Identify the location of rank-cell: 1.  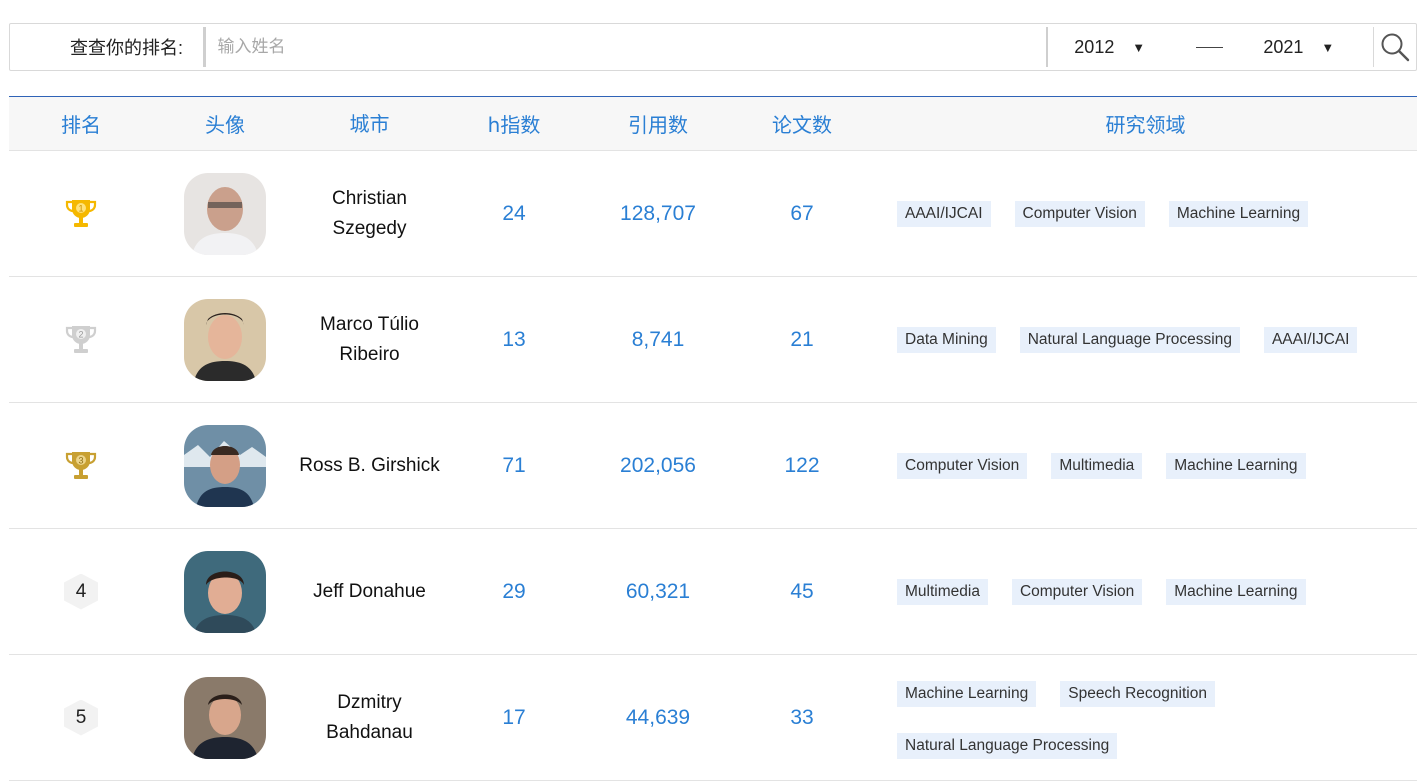
(81, 214).